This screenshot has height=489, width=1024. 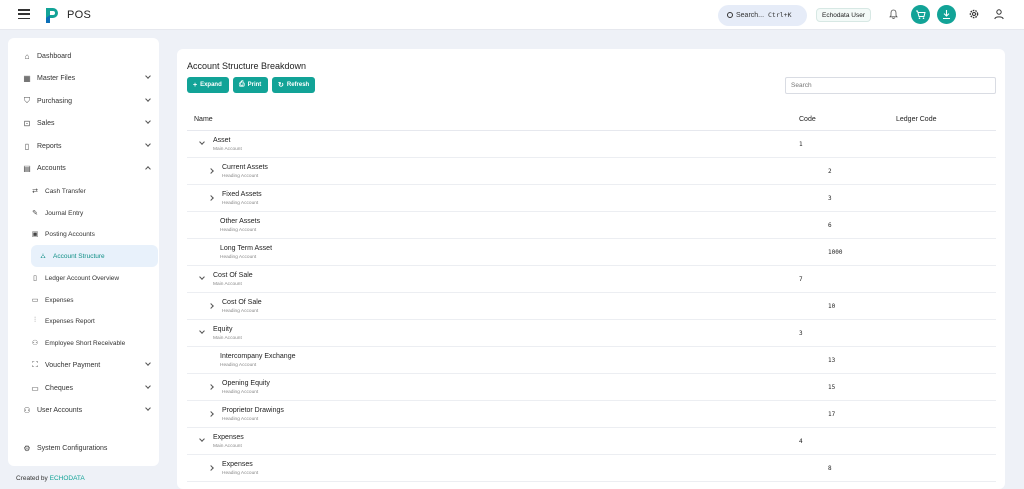 I want to click on user-icon, so click(x=999, y=14).